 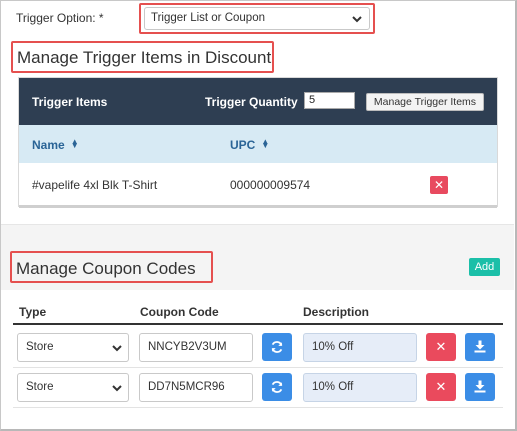 What do you see at coordinates (70, 102) in the screenshot?
I see `trigger-items-panel-title: Trigger Items` at bounding box center [70, 102].